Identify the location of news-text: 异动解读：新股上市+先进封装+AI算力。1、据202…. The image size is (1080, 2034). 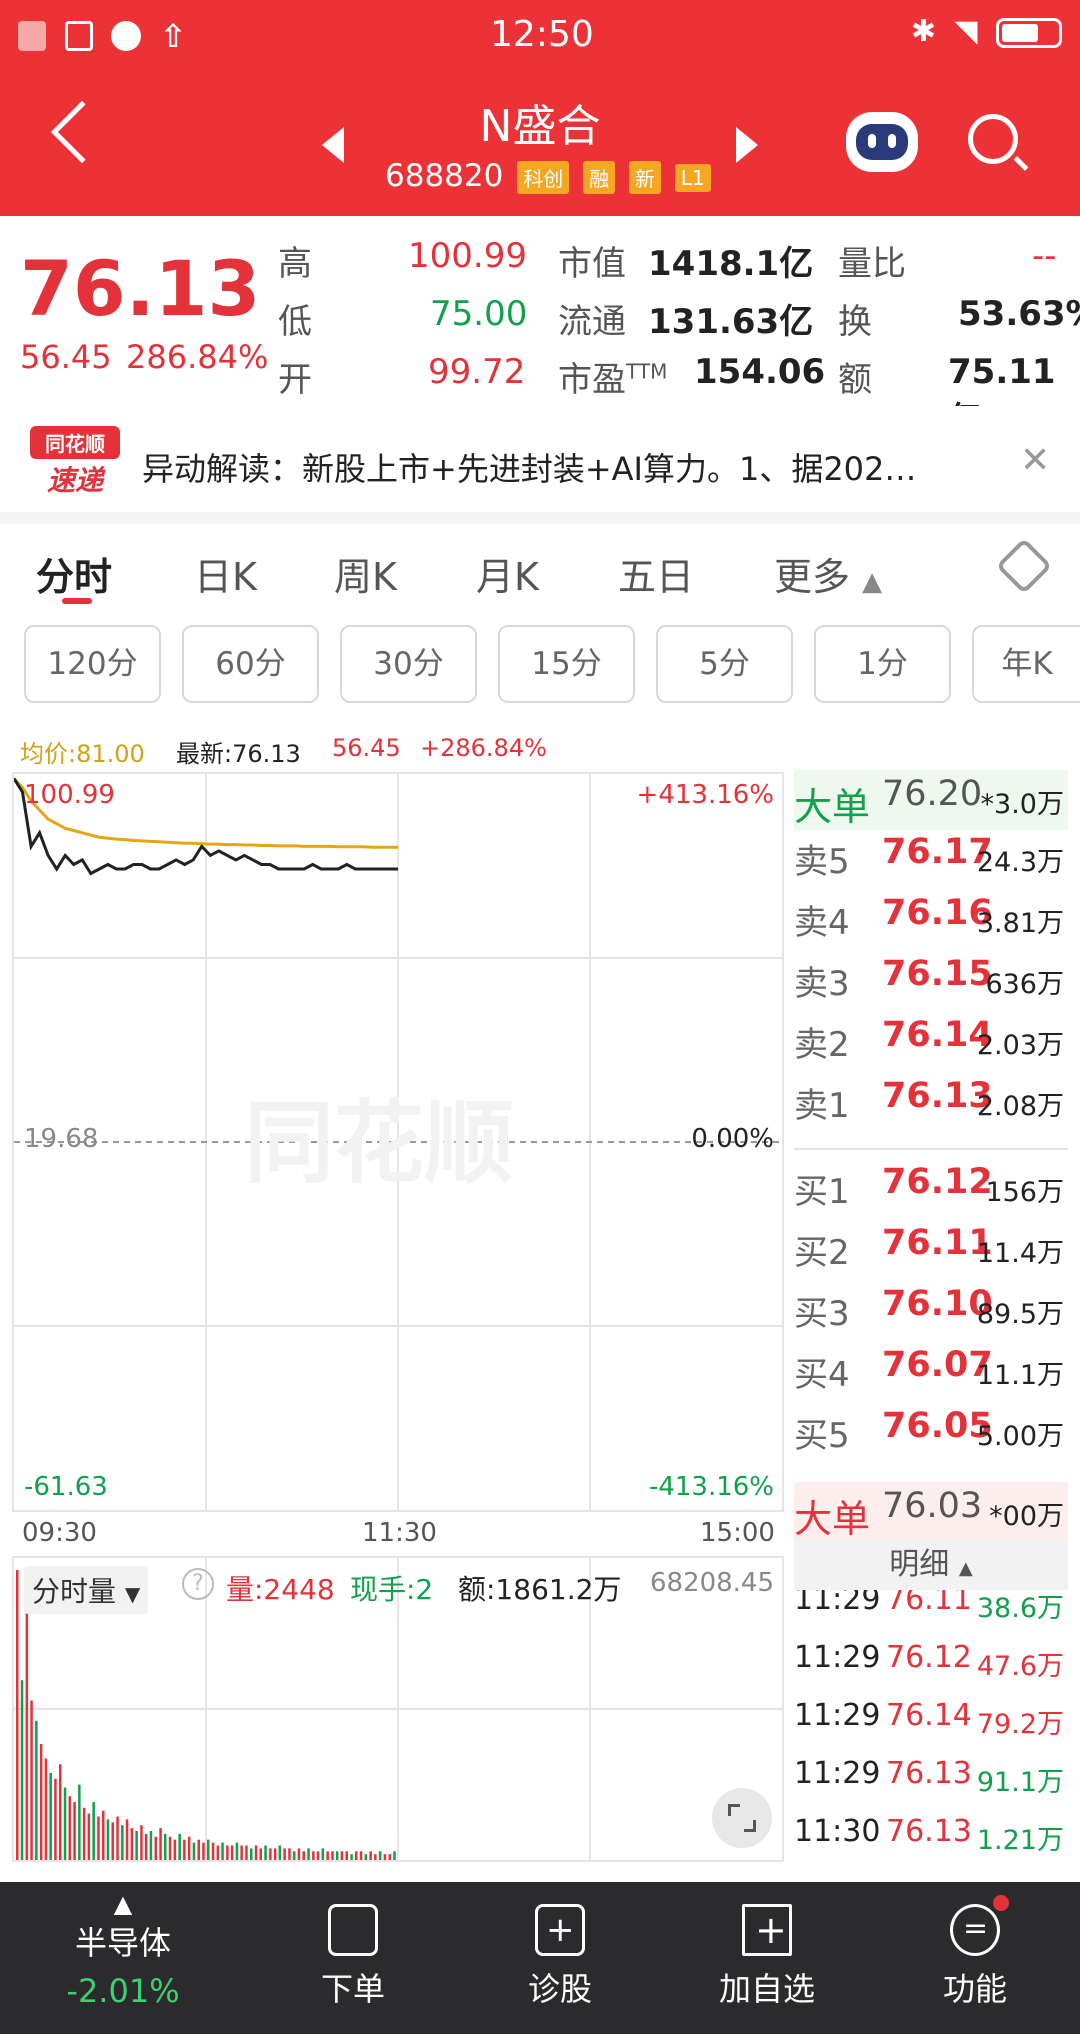
(529, 467).